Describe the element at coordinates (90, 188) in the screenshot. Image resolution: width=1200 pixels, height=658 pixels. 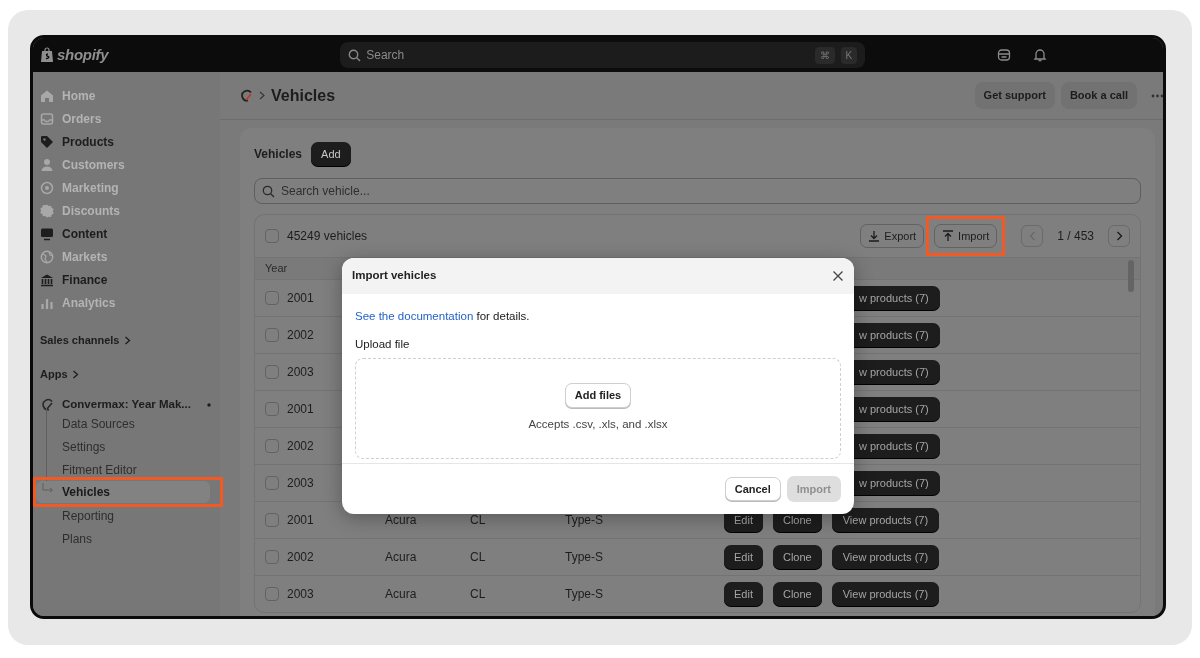
I see `nav-item: Marketing` at that location.